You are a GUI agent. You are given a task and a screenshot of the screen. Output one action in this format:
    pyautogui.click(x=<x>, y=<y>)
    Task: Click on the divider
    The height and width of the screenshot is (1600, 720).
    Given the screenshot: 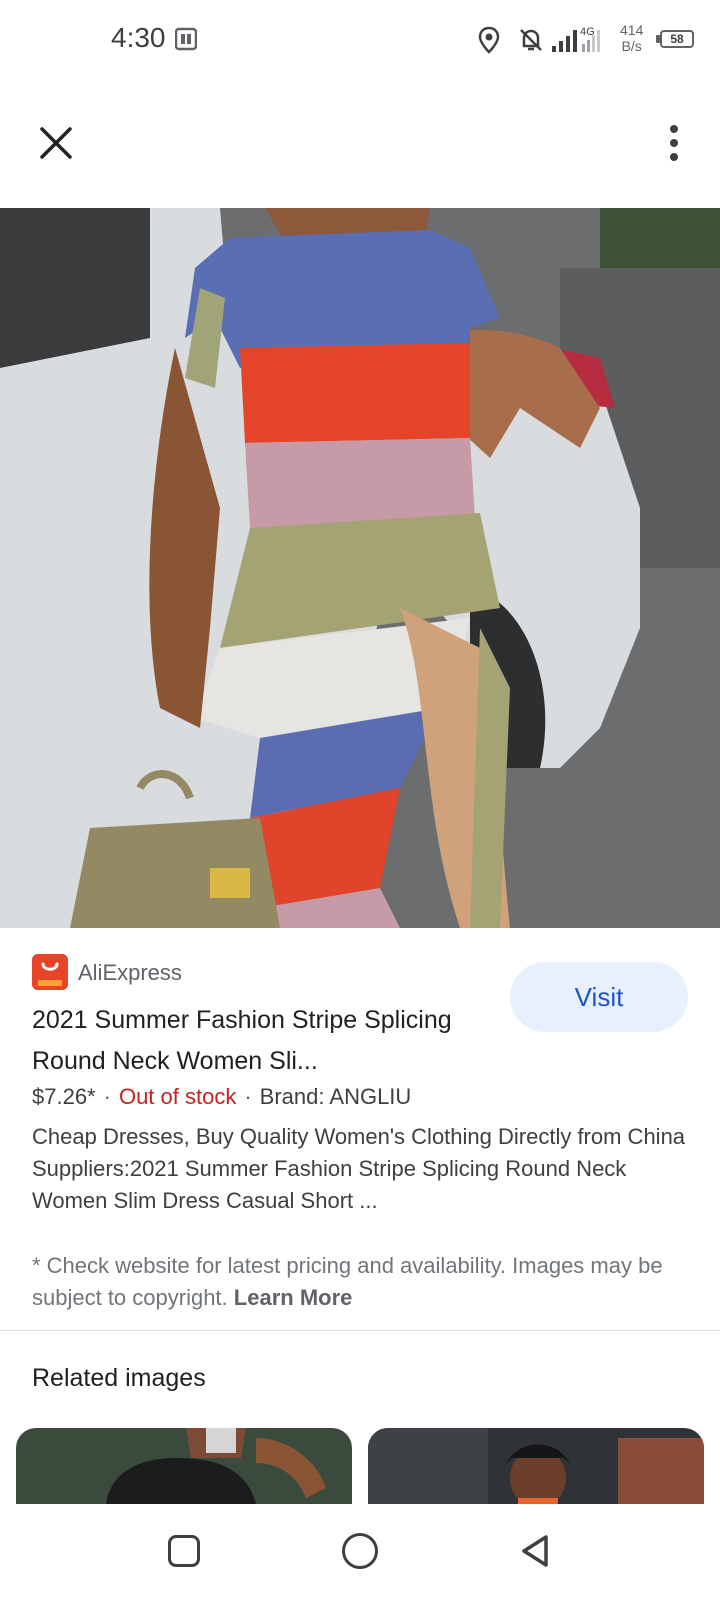 What is the action you would take?
    pyautogui.click(x=360, y=1330)
    